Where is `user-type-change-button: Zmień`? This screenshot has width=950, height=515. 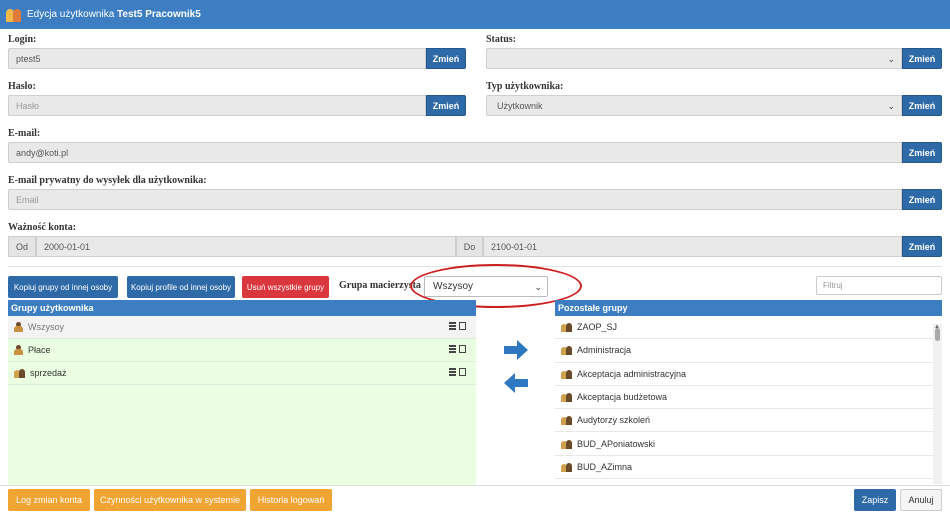
user-type-change-button: Zmień is located at coordinates (922, 105).